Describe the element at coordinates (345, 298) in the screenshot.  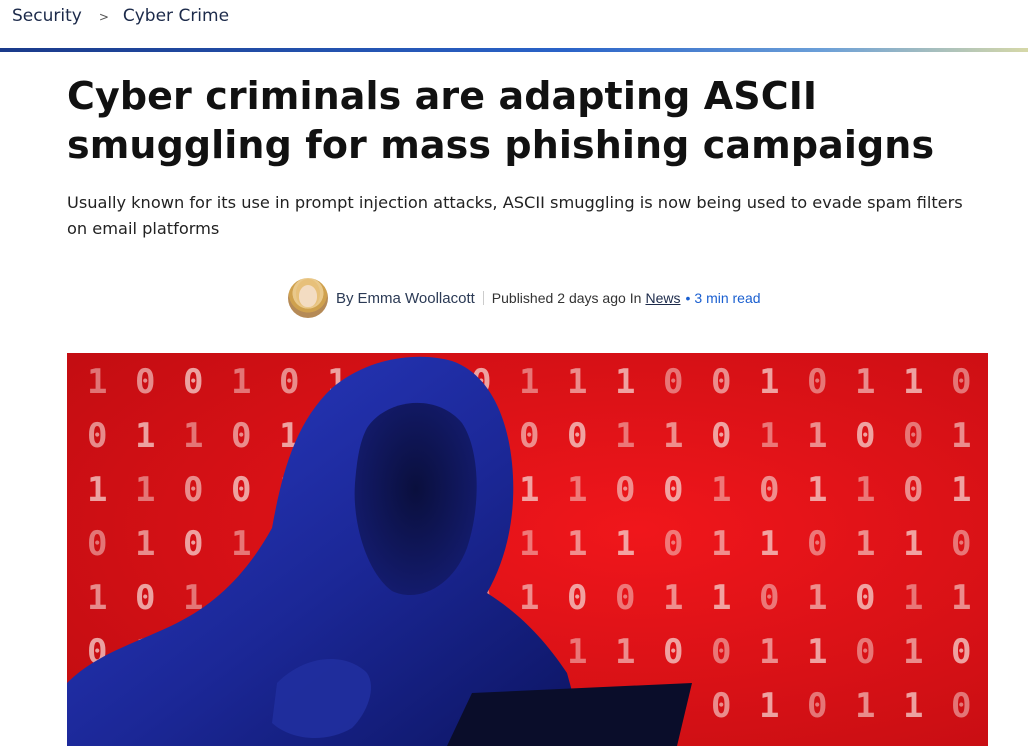
I see `byline-by-label: By` at that location.